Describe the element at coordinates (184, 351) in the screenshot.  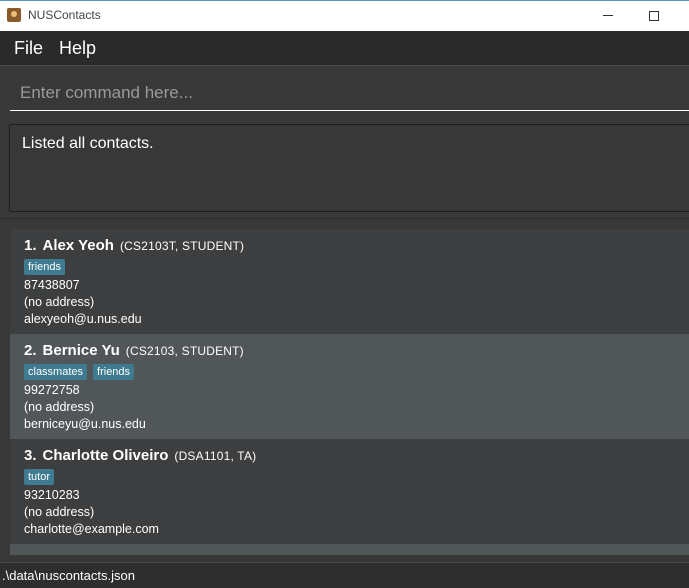
I see `contact-roles: (CS2103, STUDENT)` at that location.